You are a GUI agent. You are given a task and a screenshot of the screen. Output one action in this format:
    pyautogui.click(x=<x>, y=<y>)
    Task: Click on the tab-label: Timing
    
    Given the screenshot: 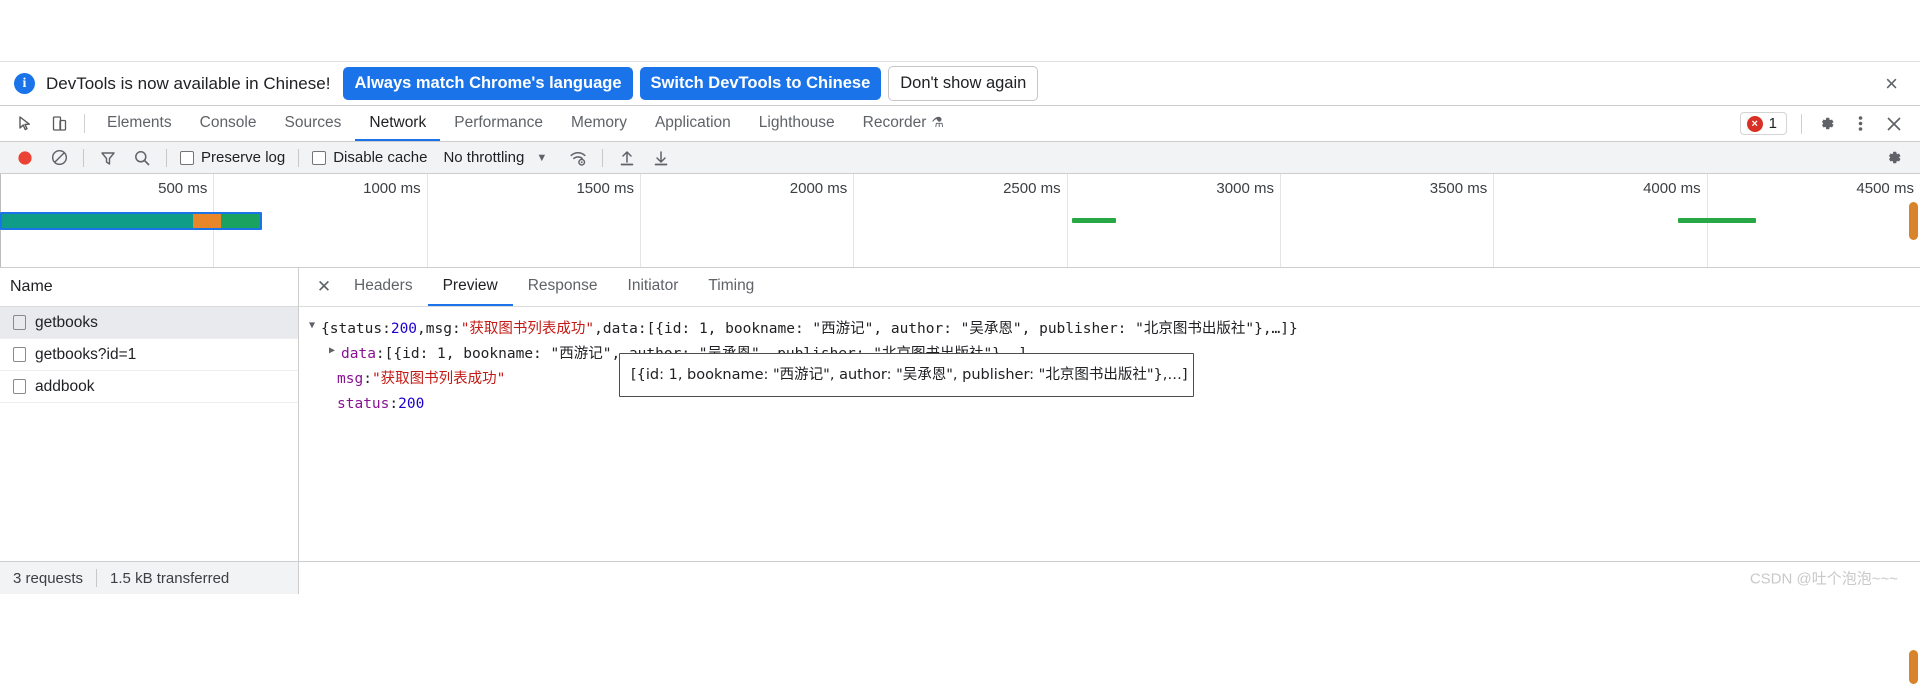 What is the action you would take?
    pyautogui.click(x=731, y=285)
    